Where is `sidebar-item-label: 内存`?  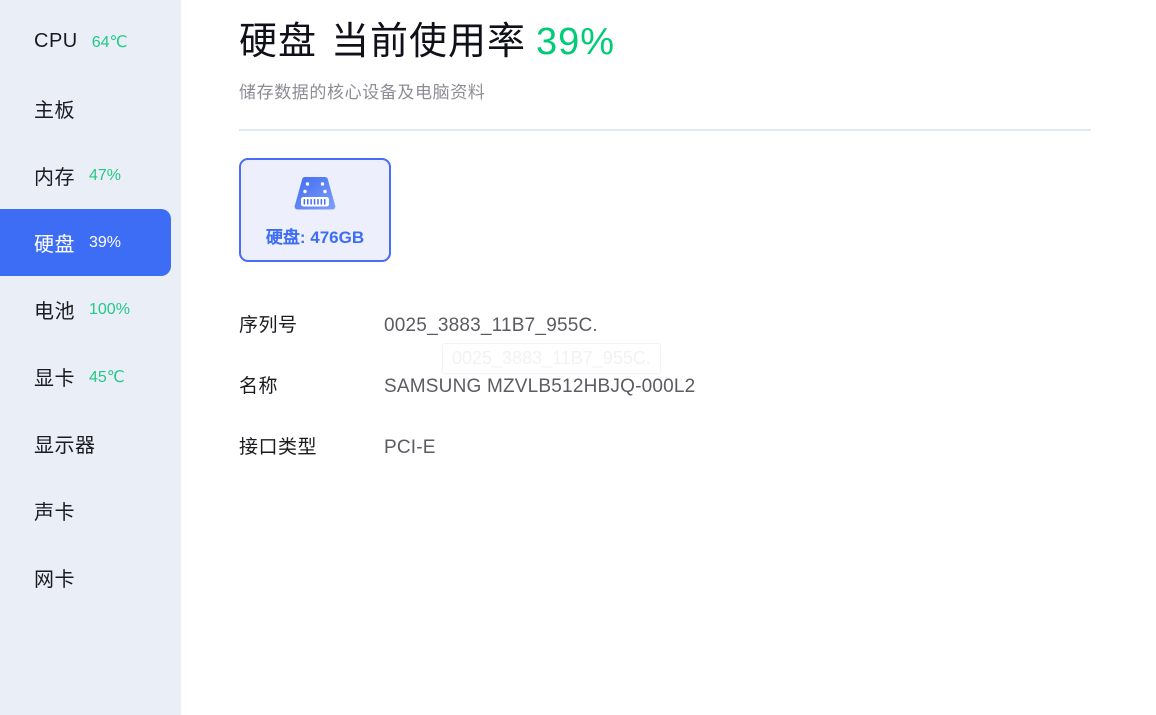 sidebar-item-label: 内存 is located at coordinates (54, 178).